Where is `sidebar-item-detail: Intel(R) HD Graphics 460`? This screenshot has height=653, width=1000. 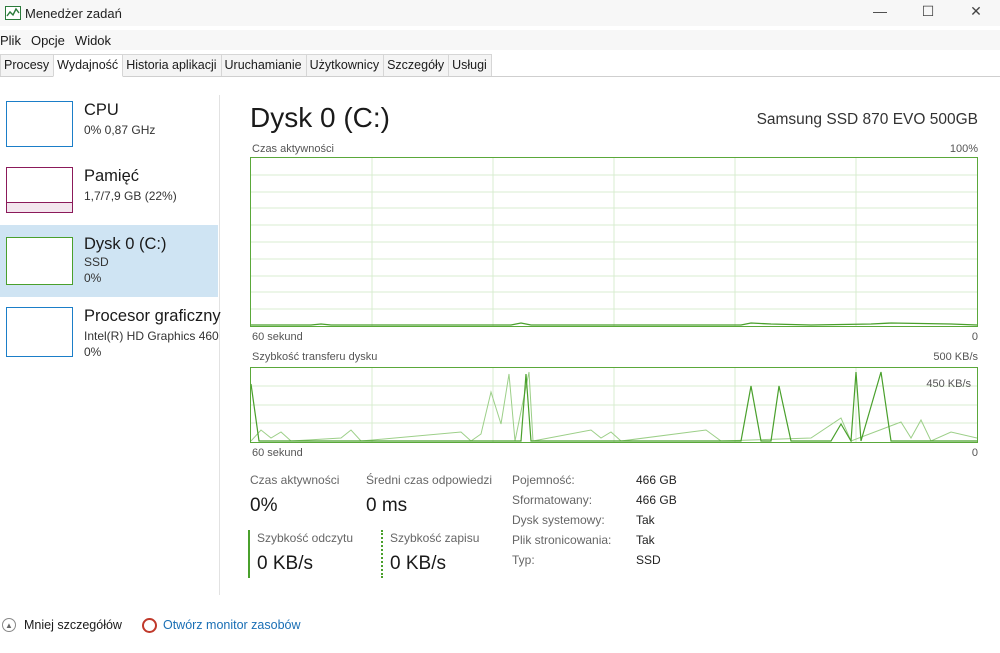
sidebar-item-detail: Intel(R) HD Graphics 460 is located at coordinates (151, 336).